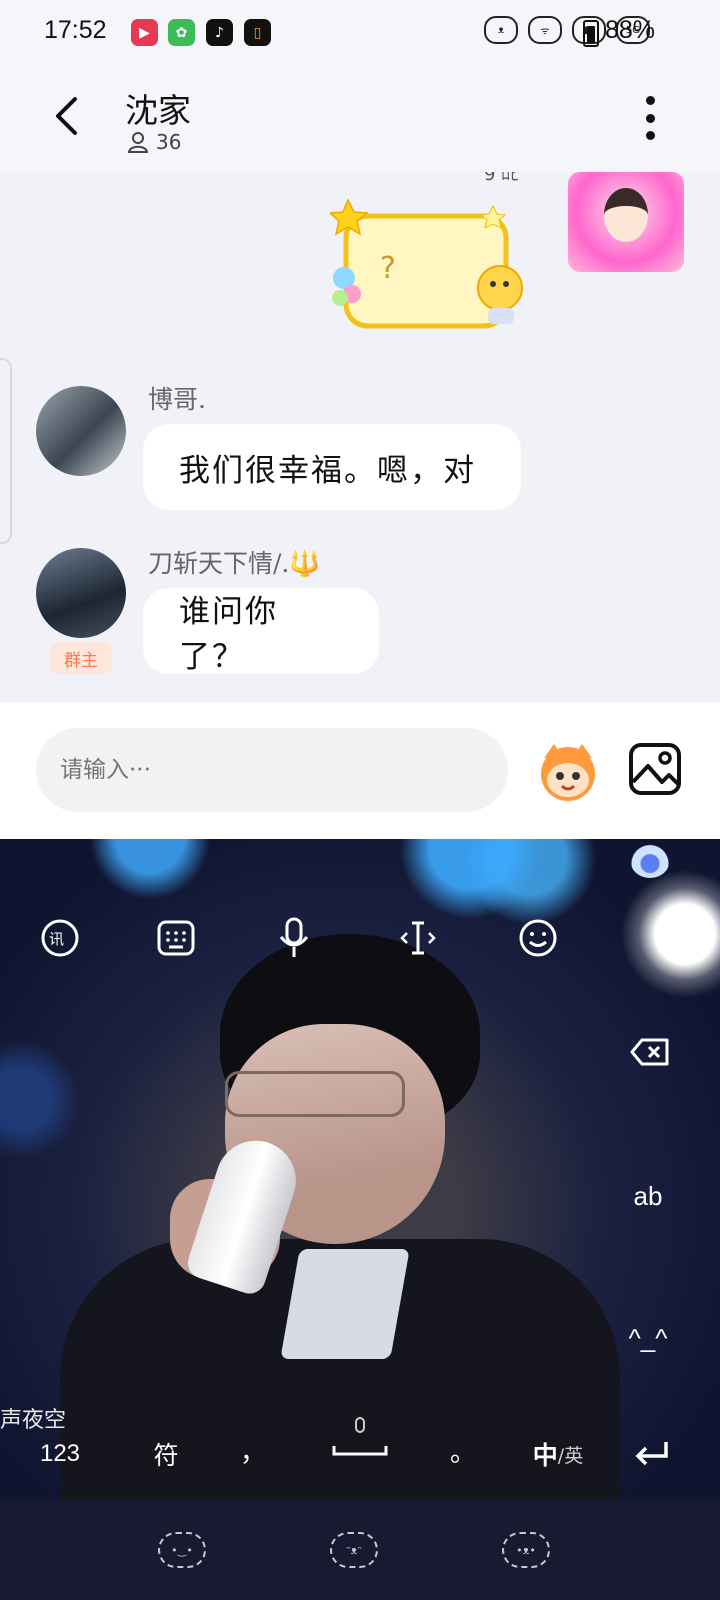  What do you see at coordinates (272, 770) in the screenshot?
I see `message-input` at bounding box center [272, 770].